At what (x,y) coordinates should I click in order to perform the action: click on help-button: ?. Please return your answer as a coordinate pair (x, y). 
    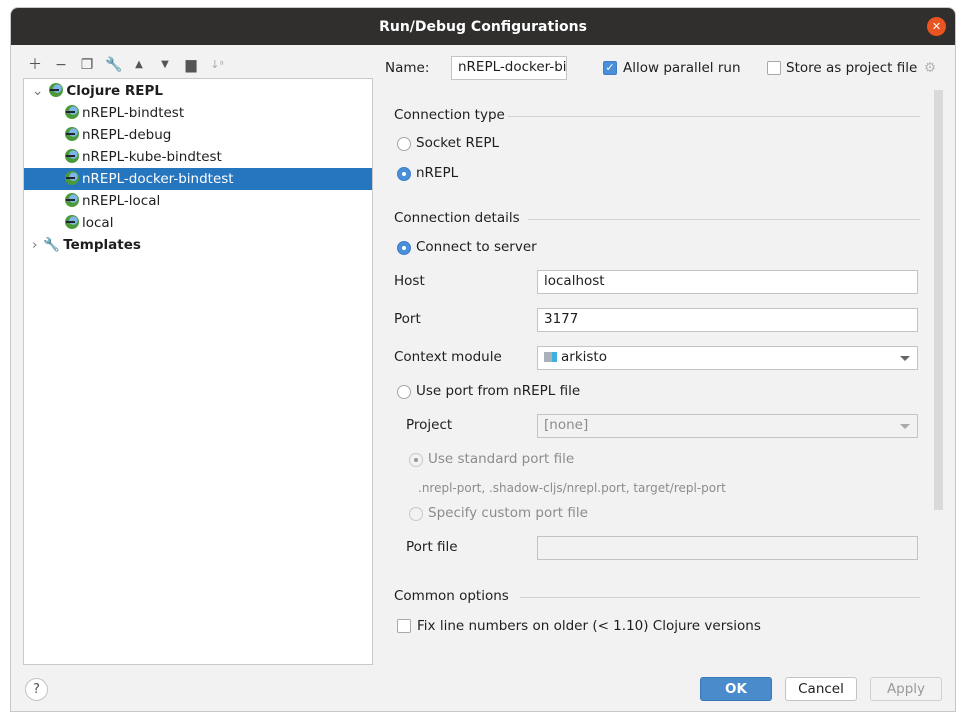
    Looking at the image, I should click on (36, 689).